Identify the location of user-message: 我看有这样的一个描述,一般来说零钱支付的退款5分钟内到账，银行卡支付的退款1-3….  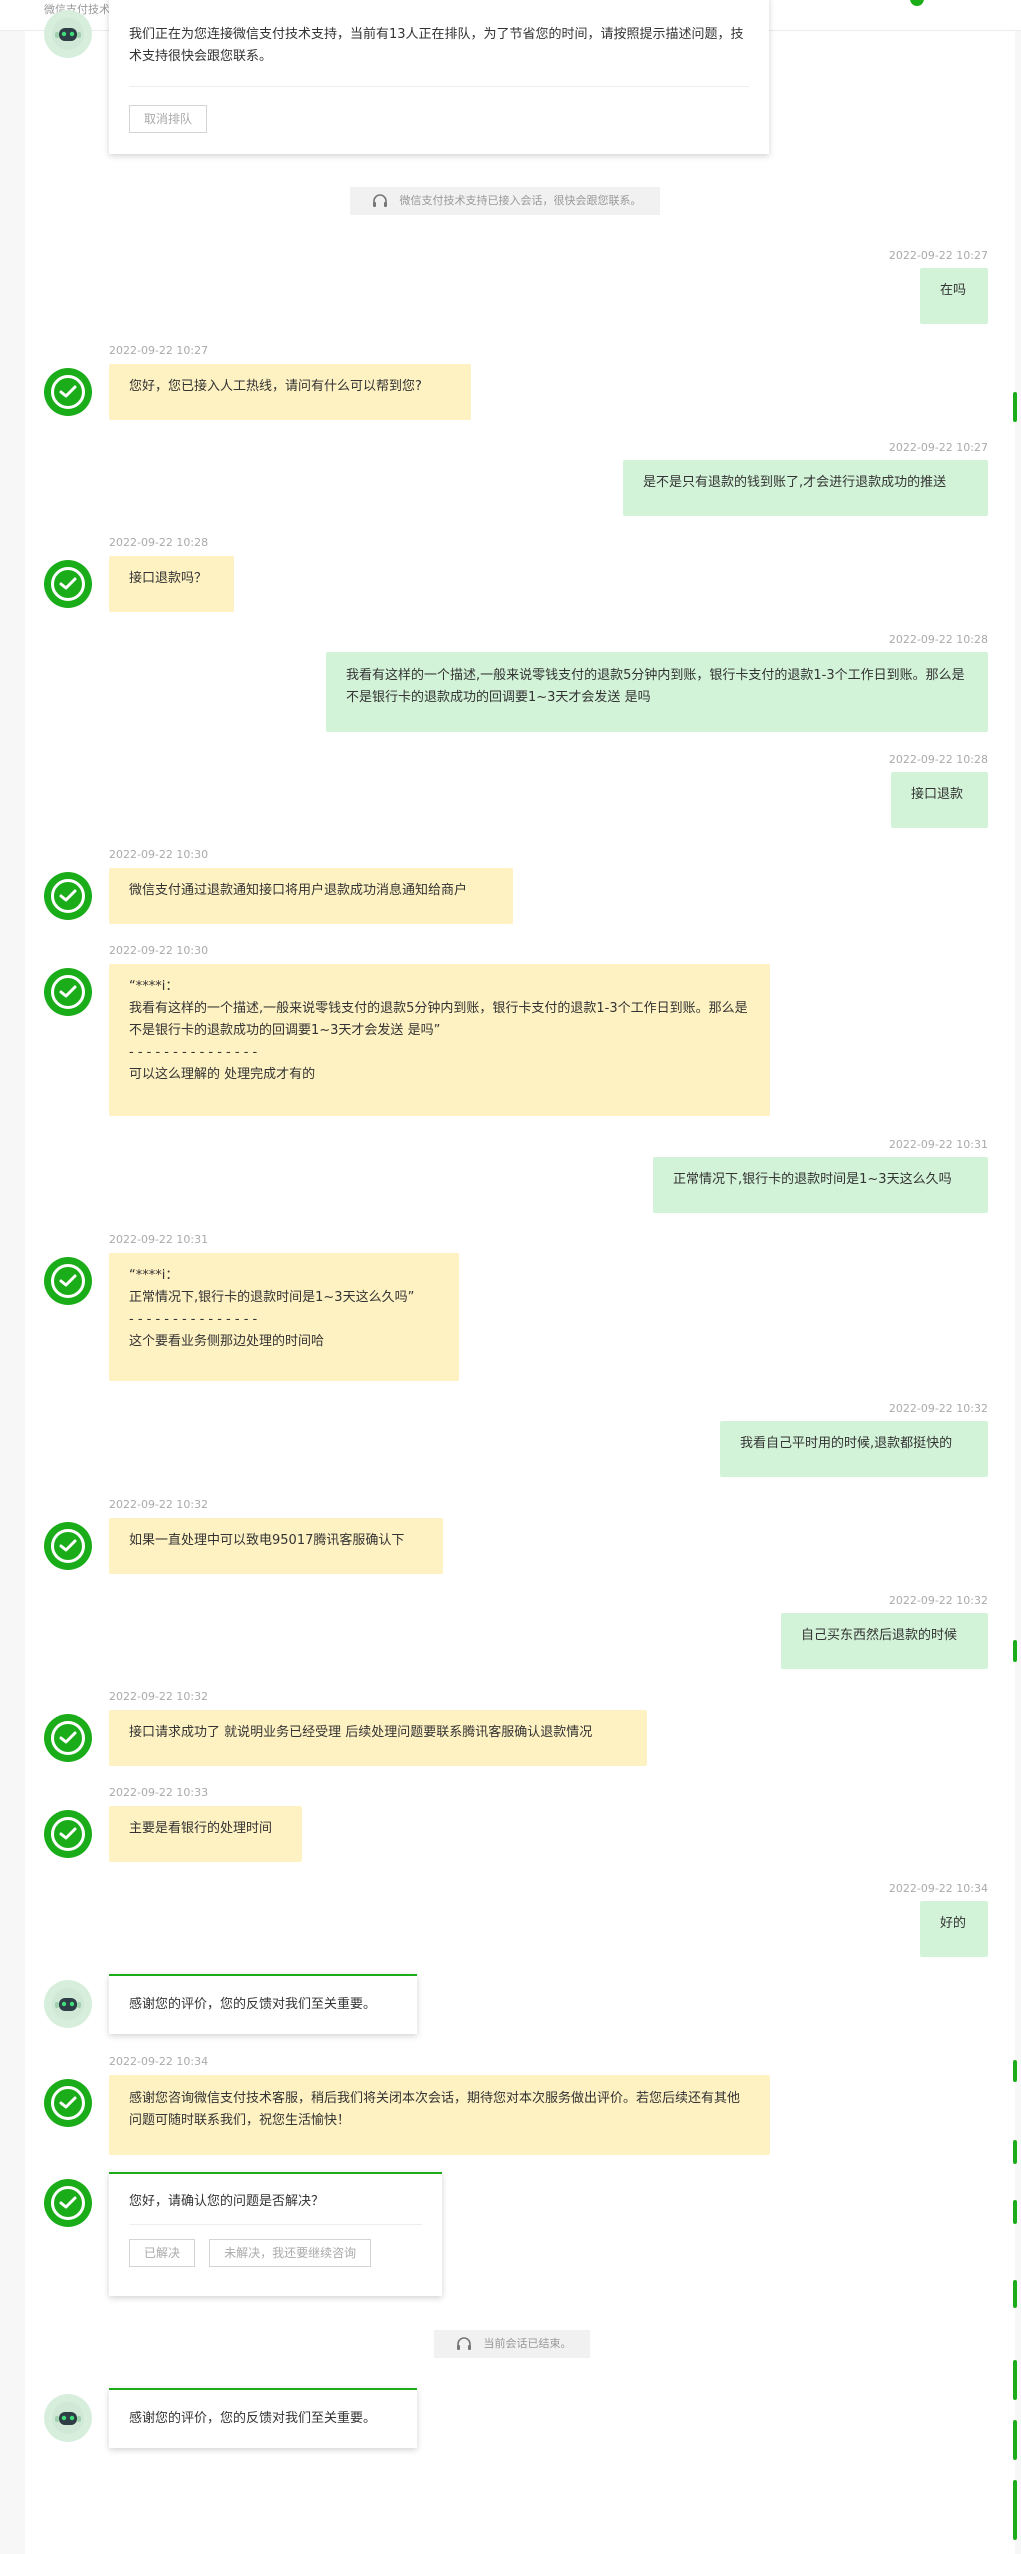
(657, 692).